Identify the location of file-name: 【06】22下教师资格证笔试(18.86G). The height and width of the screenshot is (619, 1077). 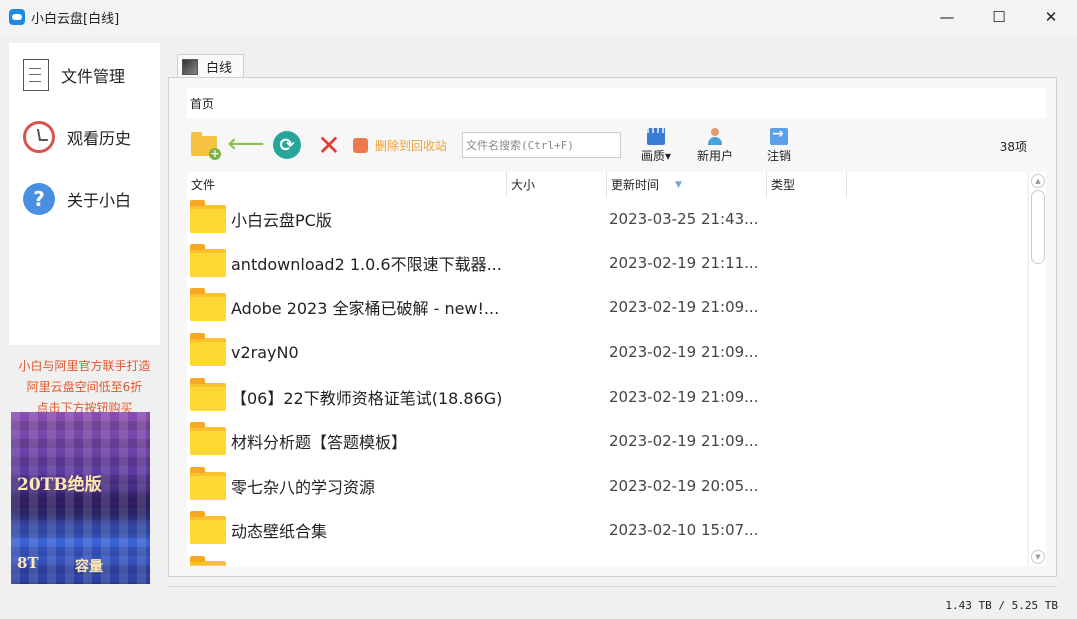
(367, 398).